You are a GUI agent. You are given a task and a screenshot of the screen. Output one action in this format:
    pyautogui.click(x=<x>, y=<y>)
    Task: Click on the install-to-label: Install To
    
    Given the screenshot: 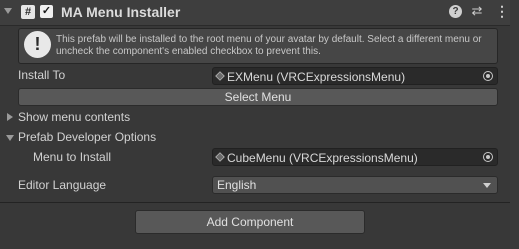 What is the action you would take?
    pyautogui.click(x=42, y=75)
    